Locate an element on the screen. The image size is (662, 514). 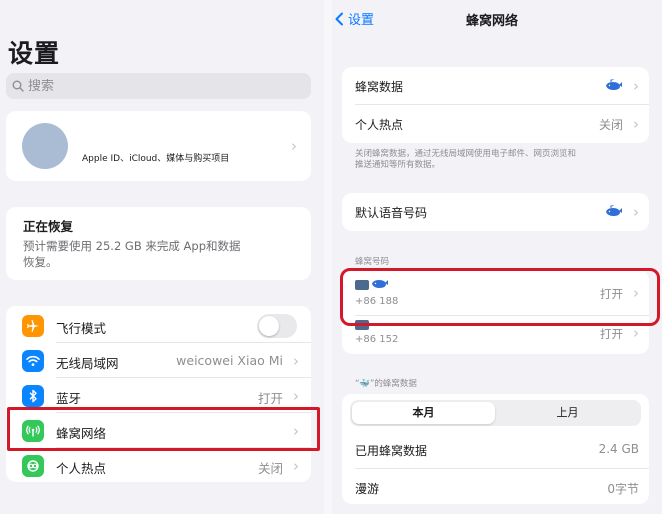
apple-id-card: Apple ID、iCloud、媒体与购买项目 › is located at coordinates (158, 146).